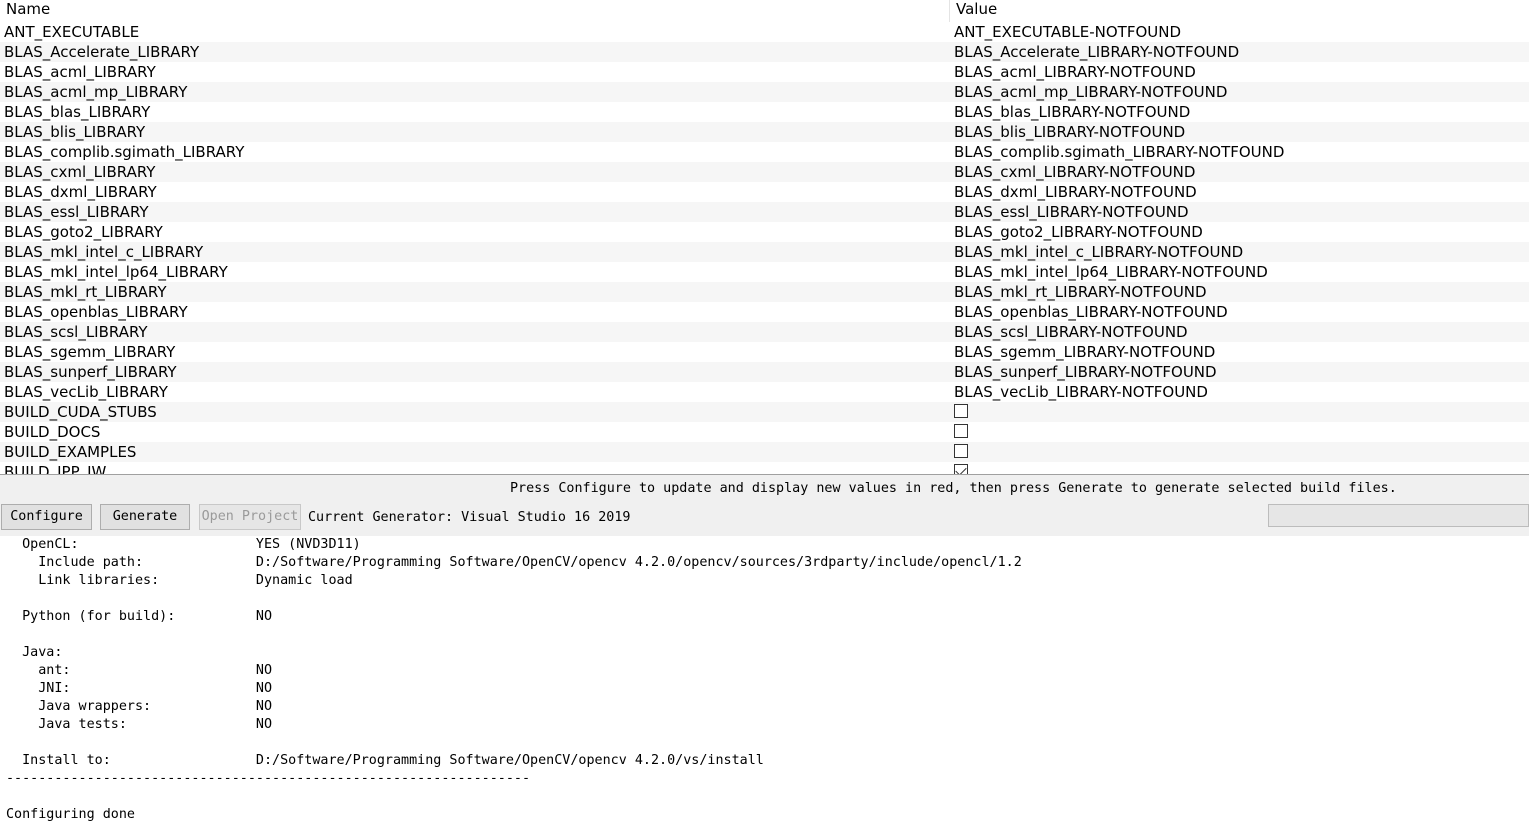 The height and width of the screenshot is (828, 1529). Describe the element at coordinates (475, 72) in the screenshot. I see `cell-name: BLAS_acml_LIBRARY` at that location.